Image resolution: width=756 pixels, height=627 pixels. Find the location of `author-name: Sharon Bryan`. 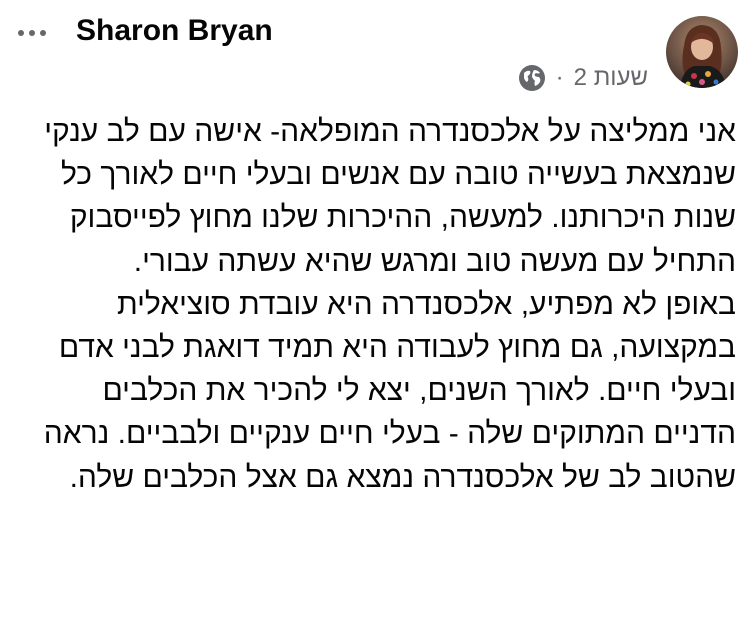

author-name: Sharon Bryan is located at coordinates (174, 31).